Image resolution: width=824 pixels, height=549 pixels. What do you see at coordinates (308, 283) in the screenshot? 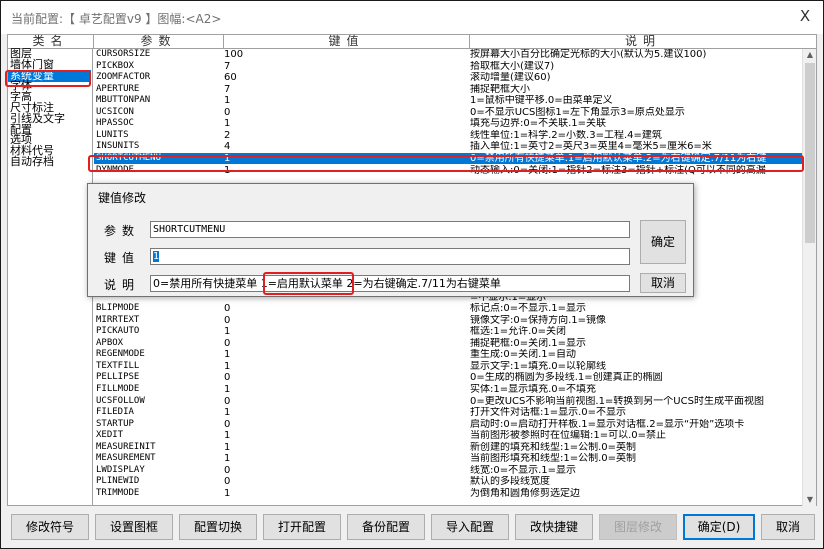
I see `desc-highlight-box` at bounding box center [308, 283].